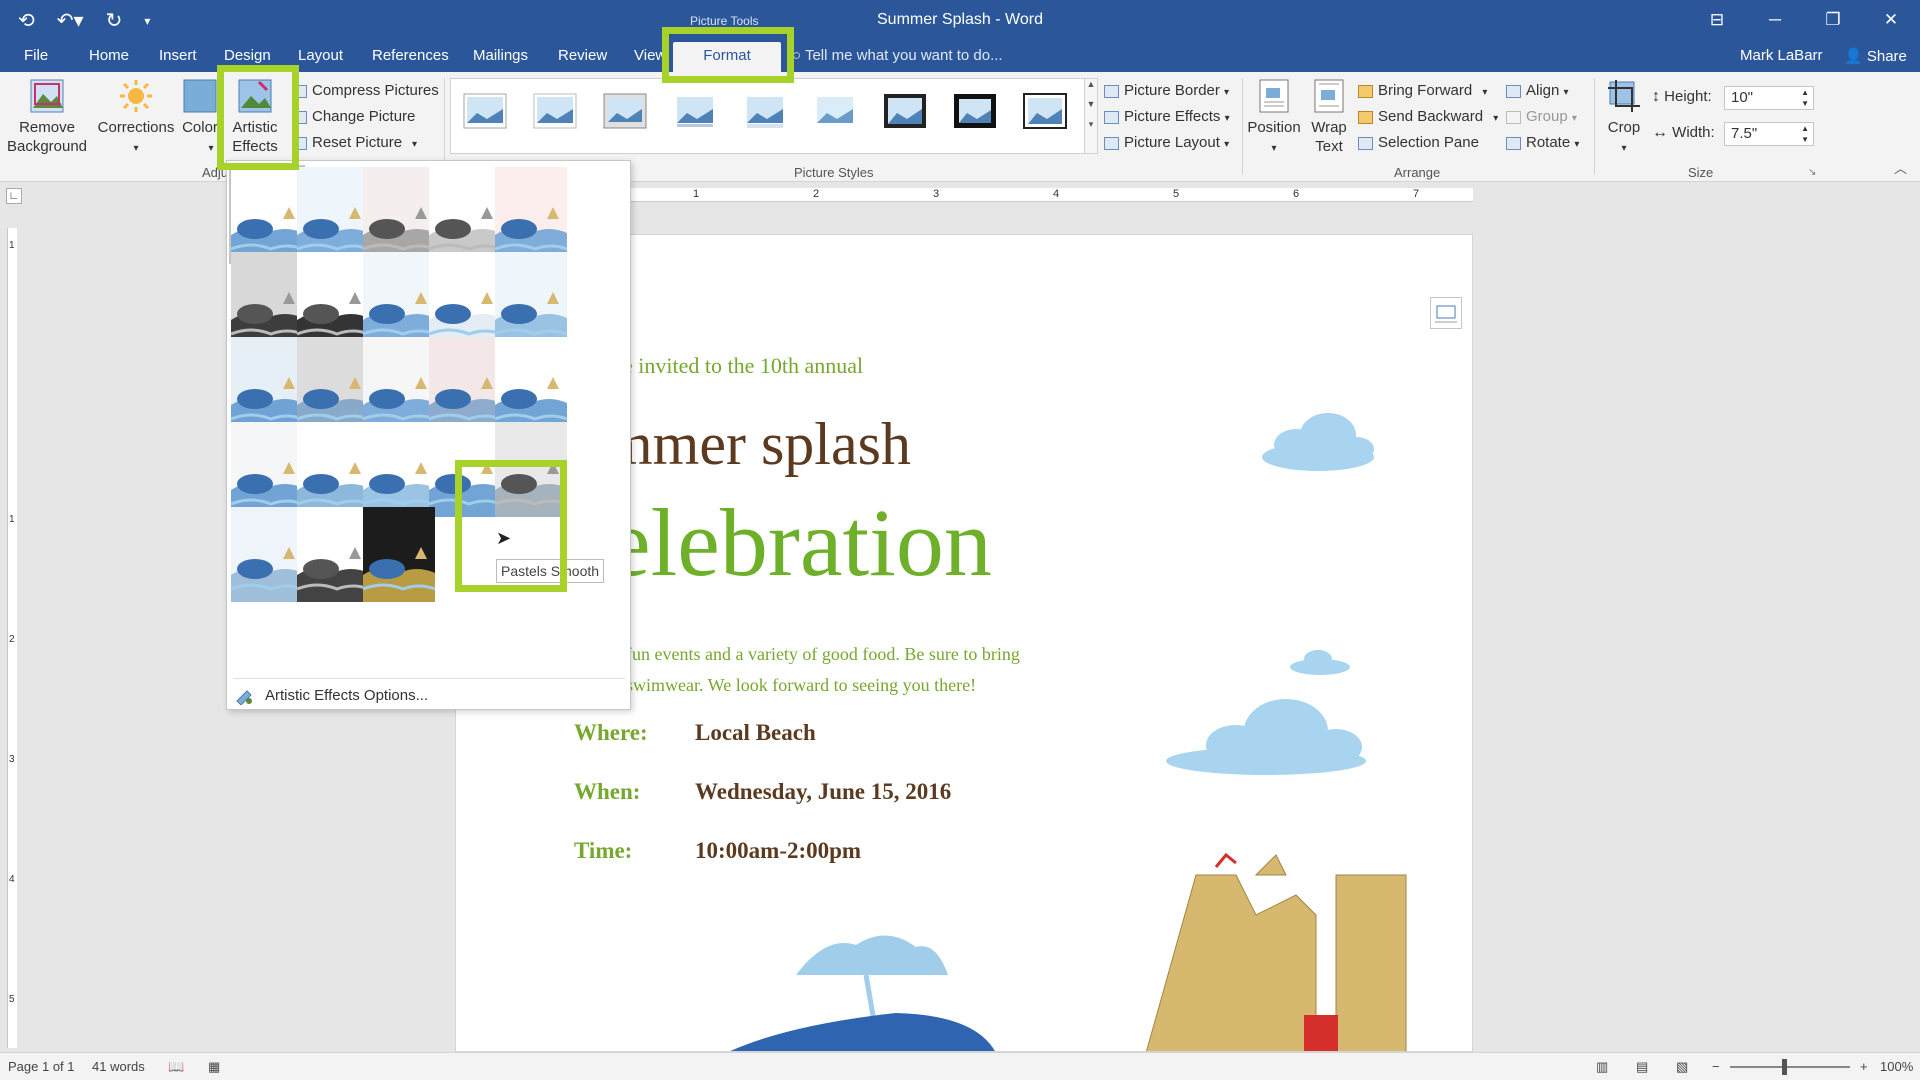 This screenshot has width=1920, height=1080. Describe the element at coordinates (1864, 1066) in the screenshot. I see `zoom-in-icon: +` at that location.